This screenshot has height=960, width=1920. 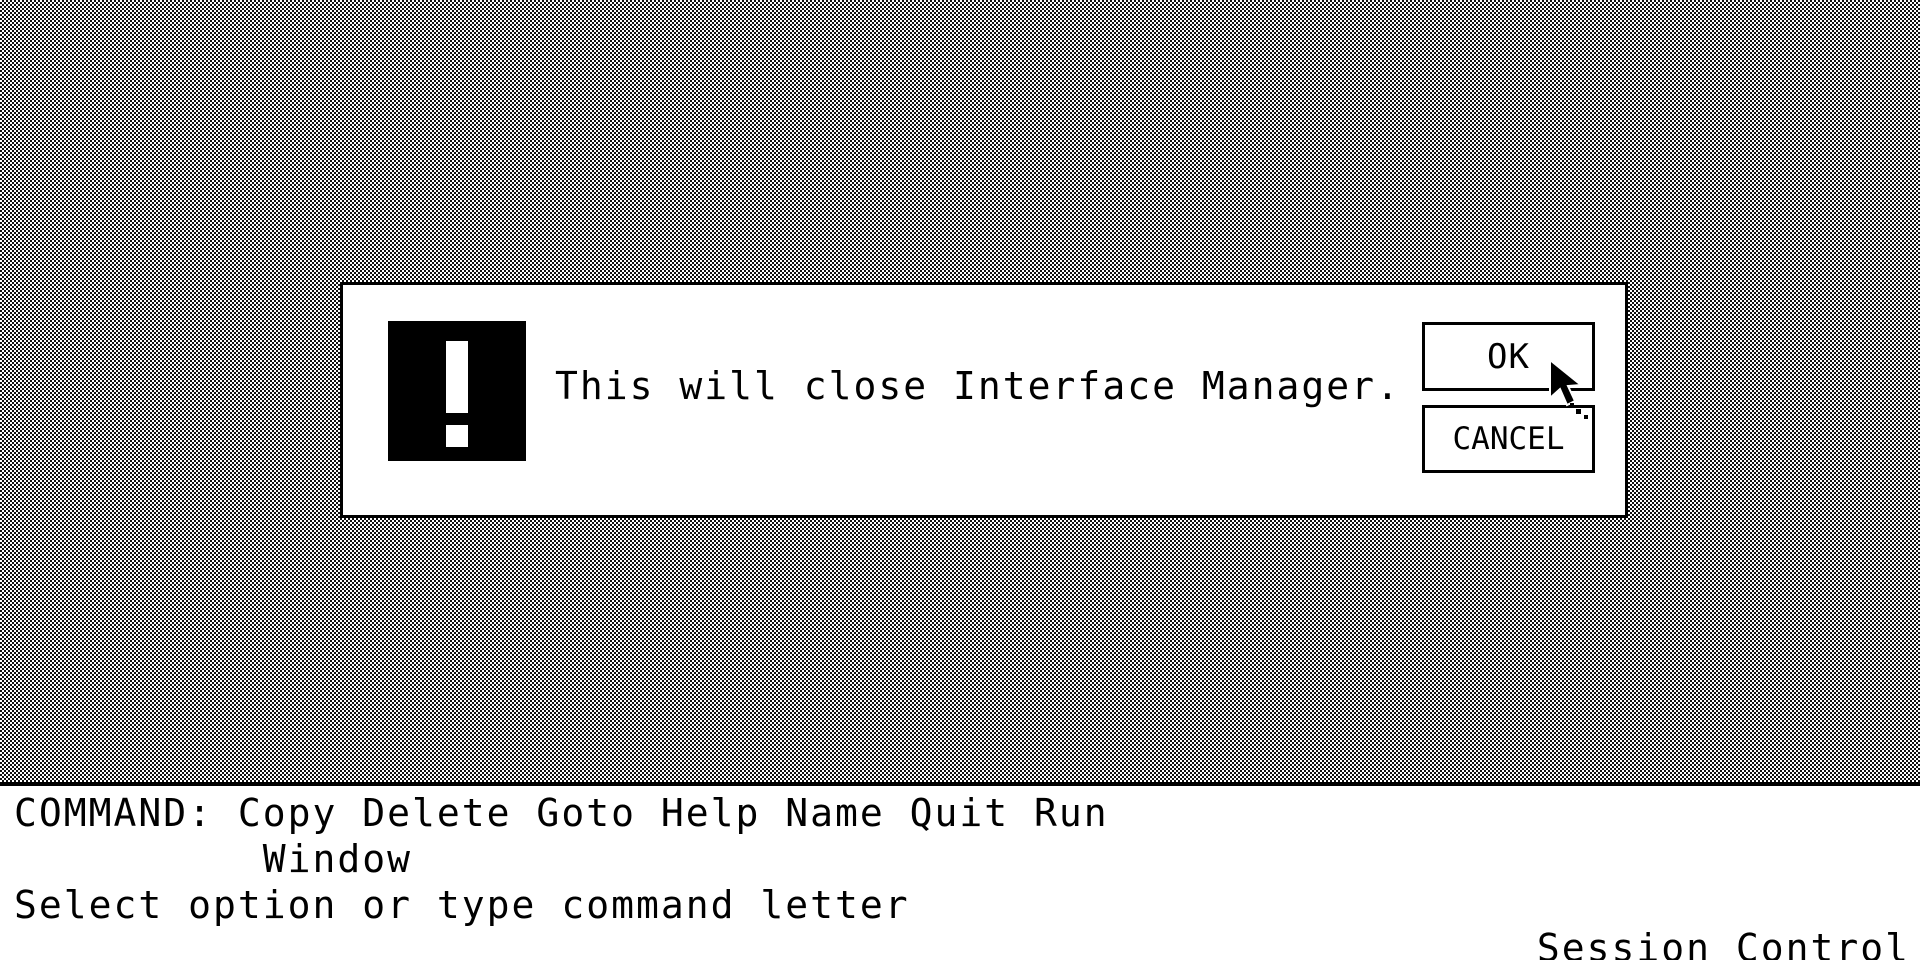 I want to click on exclamation-dot, so click(x=457, y=436).